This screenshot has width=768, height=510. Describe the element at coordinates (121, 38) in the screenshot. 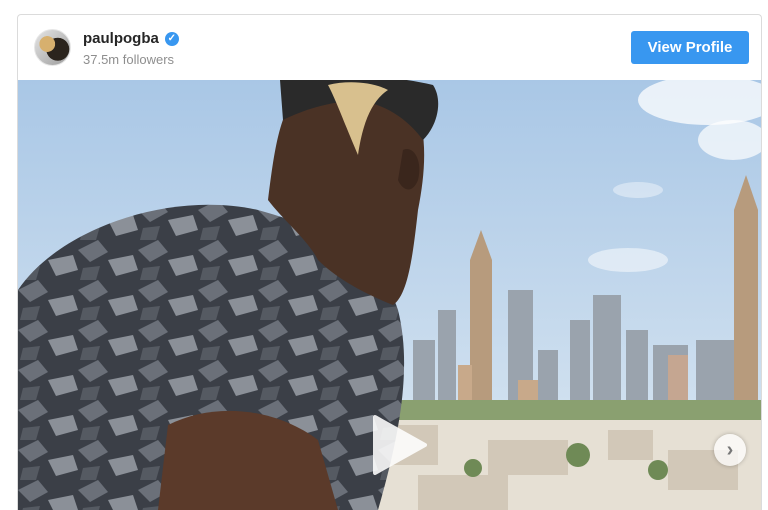

I see `username: paulpogba` at that location.